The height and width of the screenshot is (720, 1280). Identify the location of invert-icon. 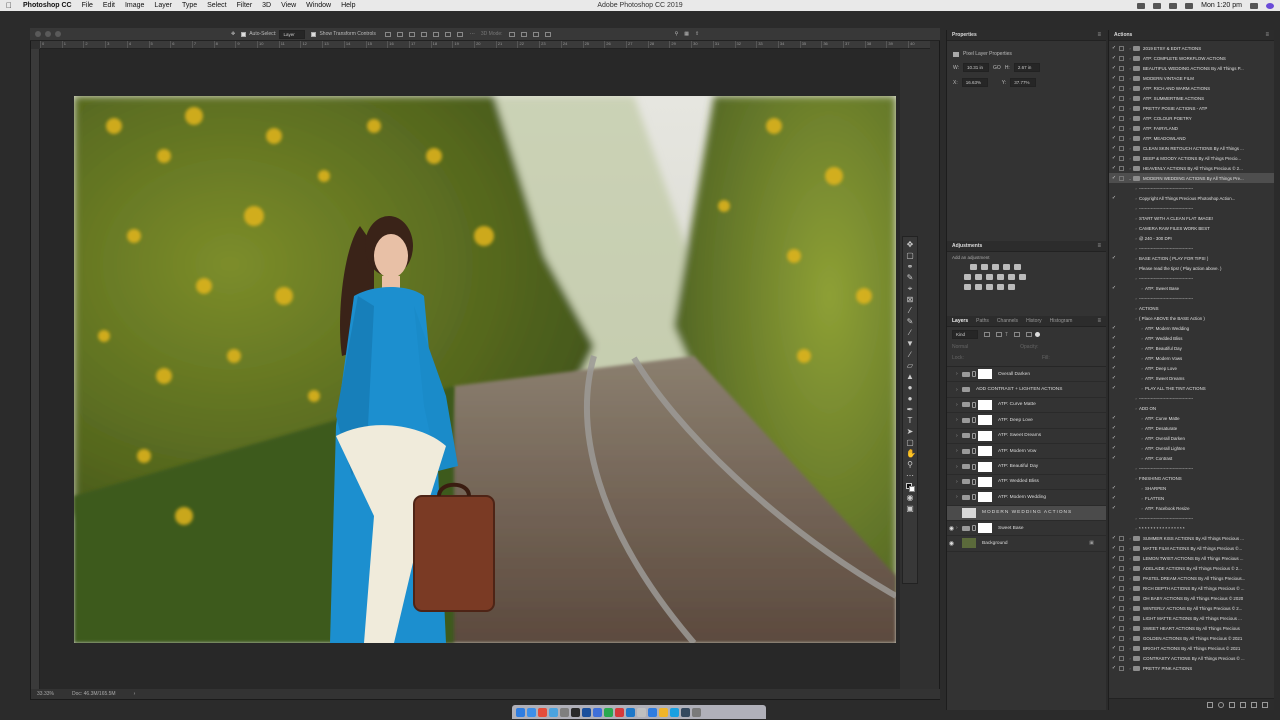
(967, 287).